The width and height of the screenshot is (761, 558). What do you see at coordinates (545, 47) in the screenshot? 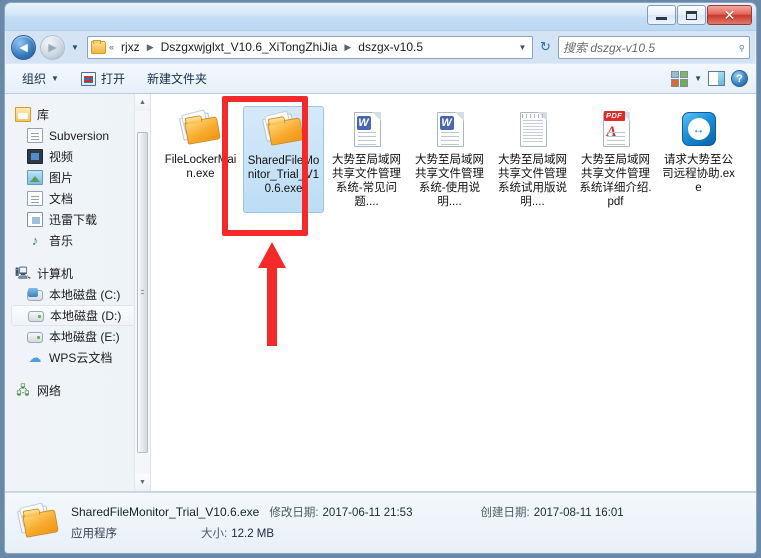
I see `refresh-icon: ↻` at bounding box center [545, 47].